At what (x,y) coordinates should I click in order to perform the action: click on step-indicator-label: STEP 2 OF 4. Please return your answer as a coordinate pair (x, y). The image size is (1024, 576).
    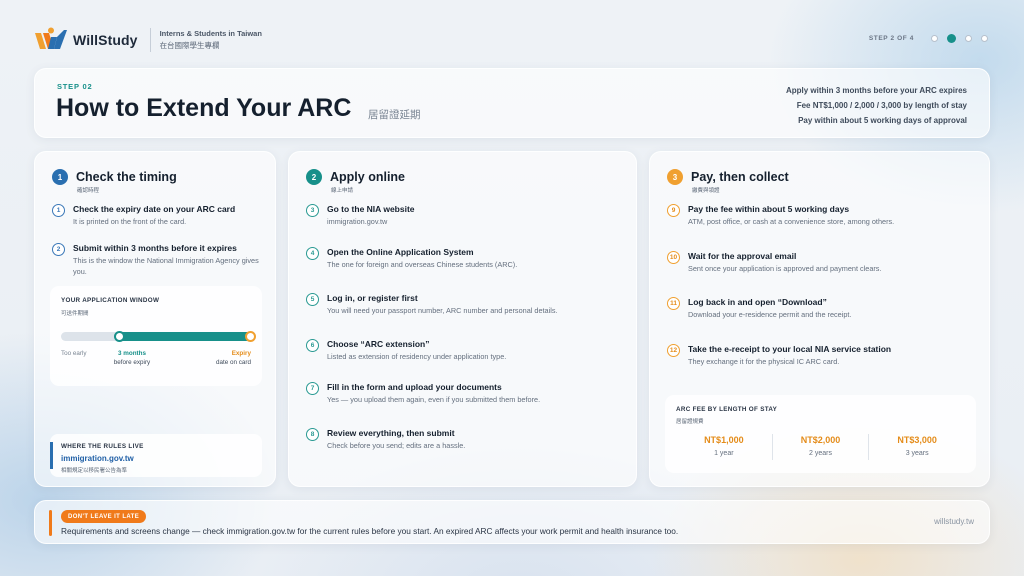
    Looking at the image, I should click on (891, 38).